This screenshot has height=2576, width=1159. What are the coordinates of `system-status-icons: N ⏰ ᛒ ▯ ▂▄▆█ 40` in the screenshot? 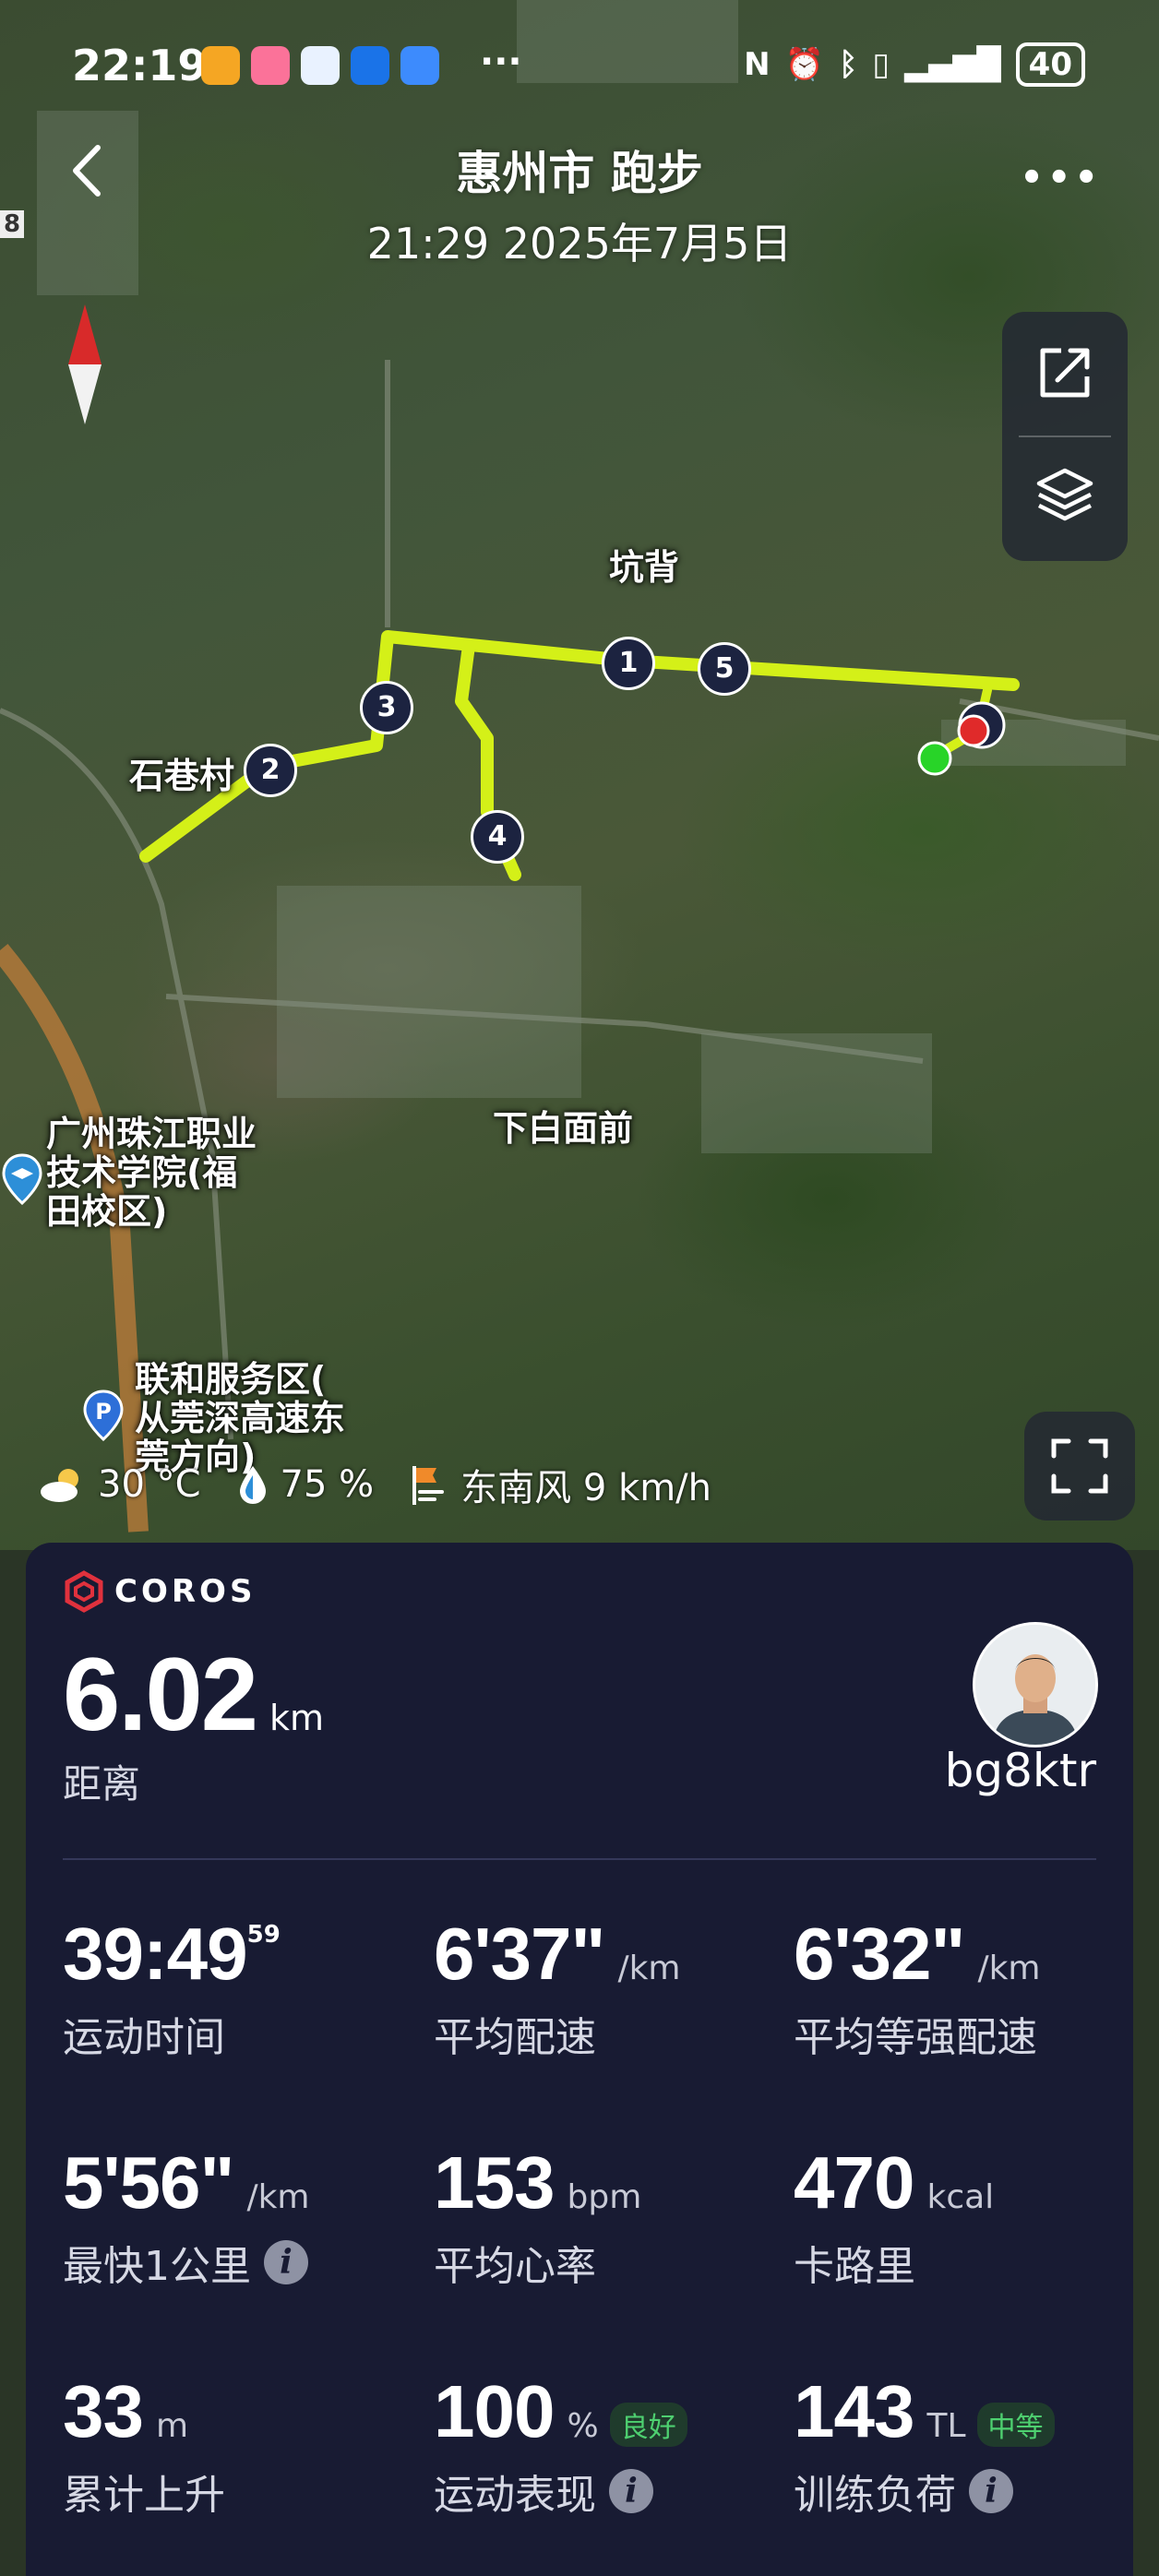 It's located at (914, 64).